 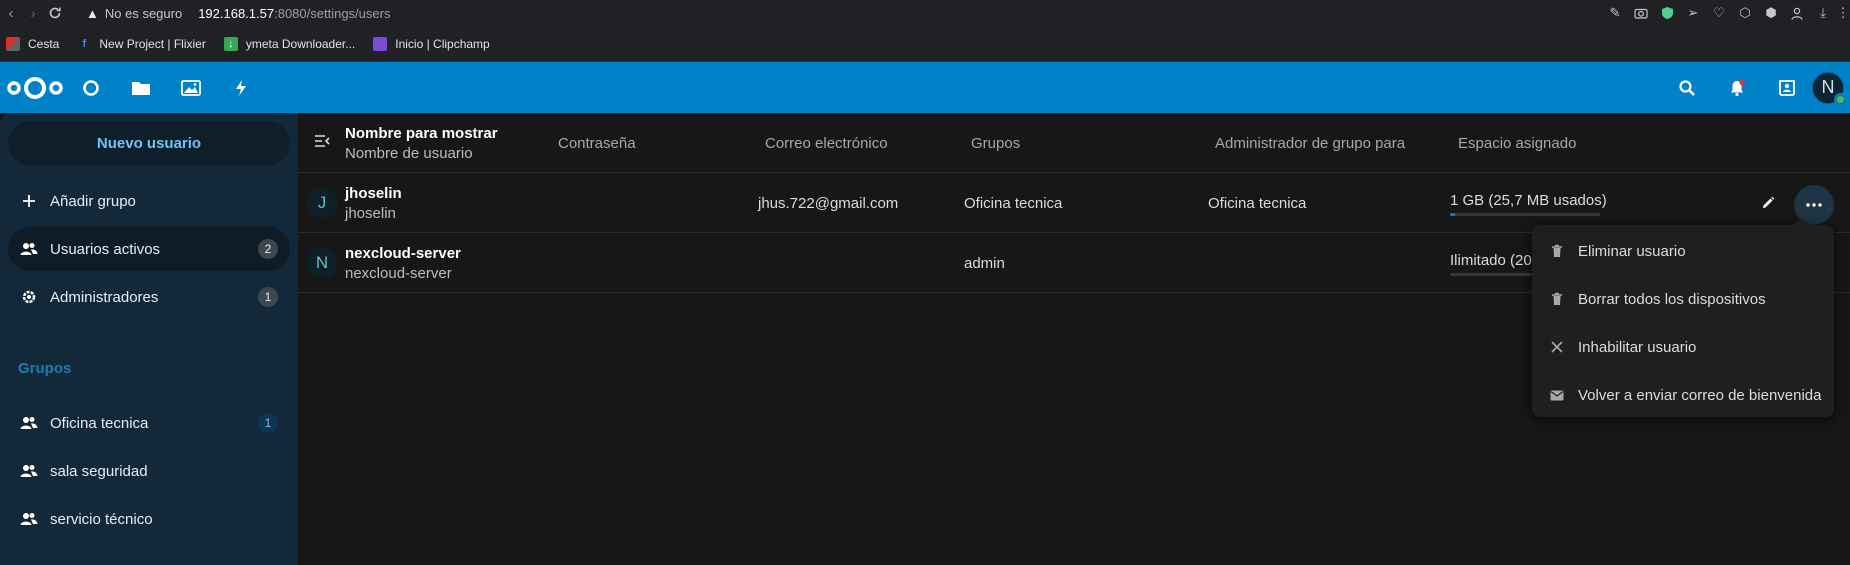 I want to click on edit-pencil-icon, so click(x=1768, y=203).